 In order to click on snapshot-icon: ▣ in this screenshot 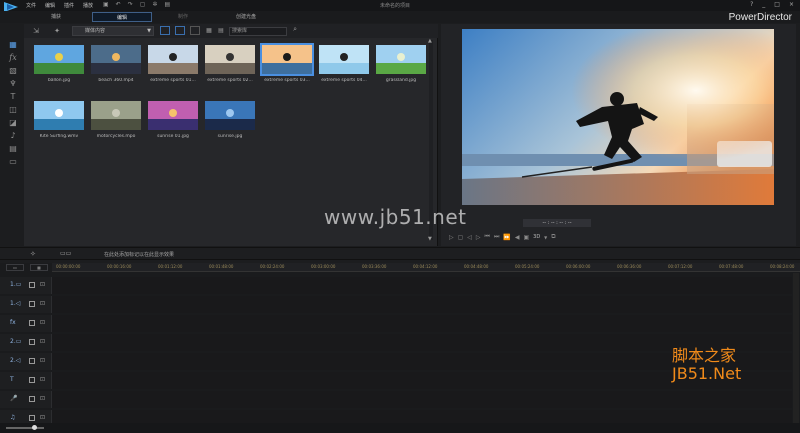, I will do `click(526, 237)`.